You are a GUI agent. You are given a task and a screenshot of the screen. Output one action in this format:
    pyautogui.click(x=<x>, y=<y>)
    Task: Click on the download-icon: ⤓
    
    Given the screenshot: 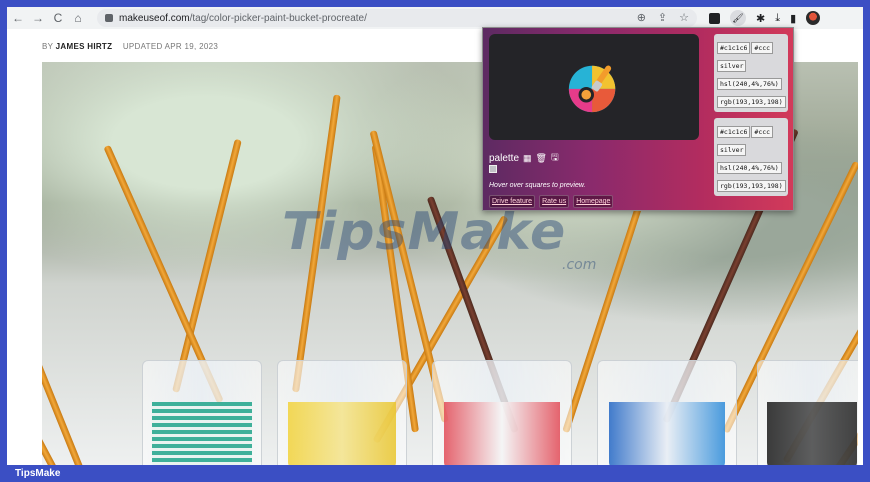 What is the action you would take?
    pyautogui.click(x=777, y=18)
    